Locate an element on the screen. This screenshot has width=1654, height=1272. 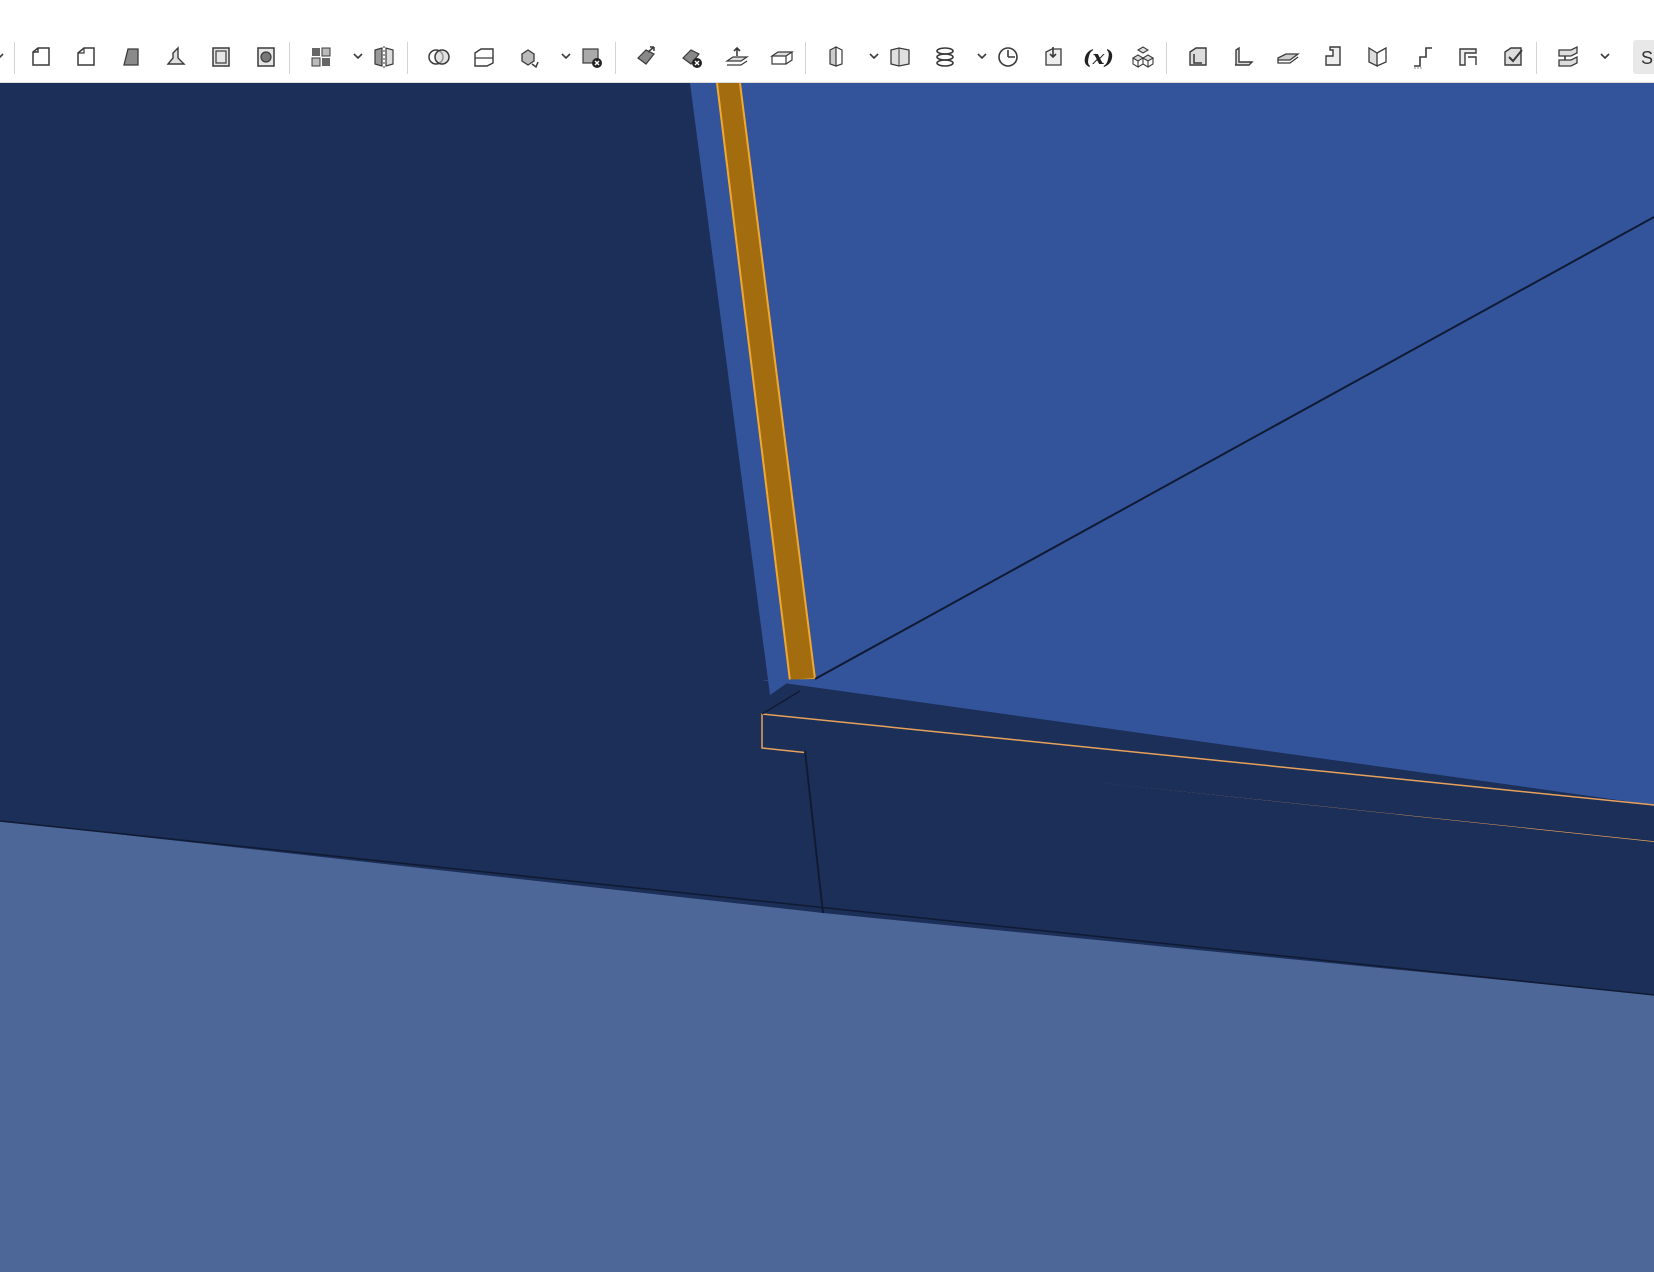
draft-icon is located at coordinates (131, 57).